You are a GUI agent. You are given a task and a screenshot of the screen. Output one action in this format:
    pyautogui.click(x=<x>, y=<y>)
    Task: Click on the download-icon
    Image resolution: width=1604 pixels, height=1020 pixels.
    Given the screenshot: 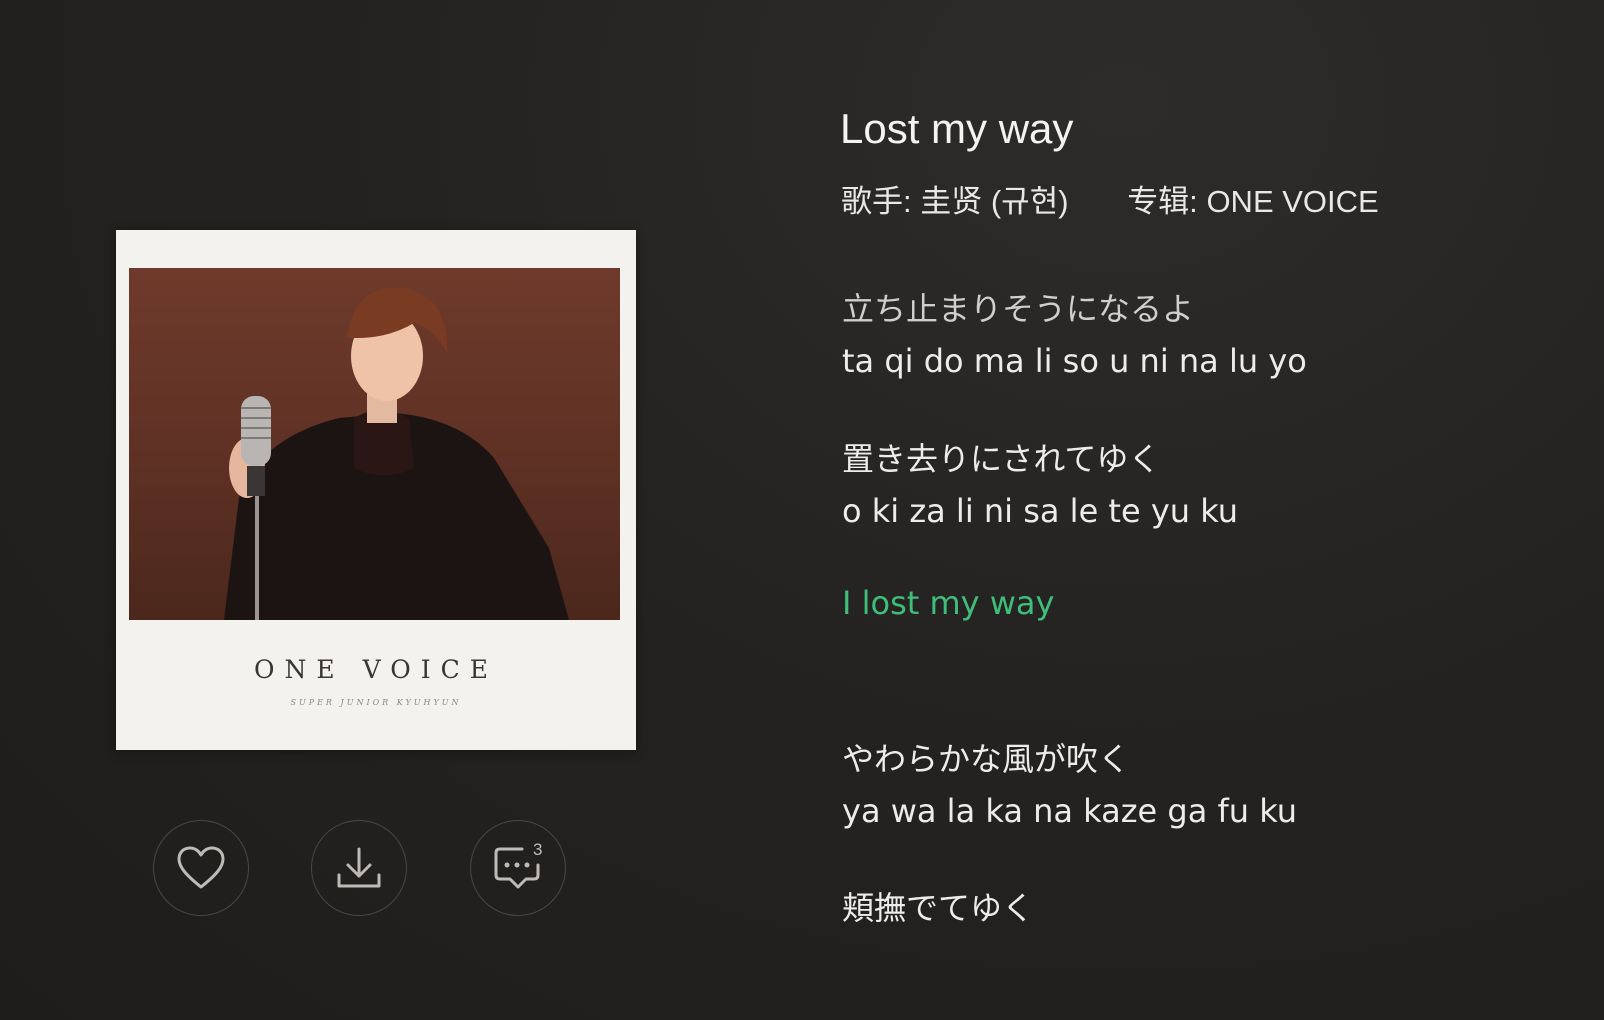 What is the action you would take?
    pyautogui.click(x=359, y=867)
    